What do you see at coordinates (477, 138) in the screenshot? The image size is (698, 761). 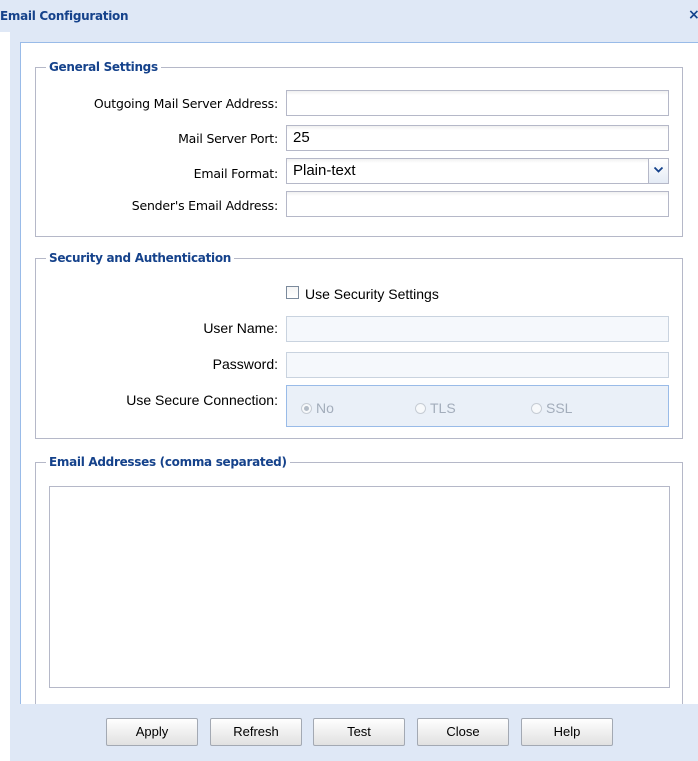 I see `port-input: 25` at bounding box center [477, 138].